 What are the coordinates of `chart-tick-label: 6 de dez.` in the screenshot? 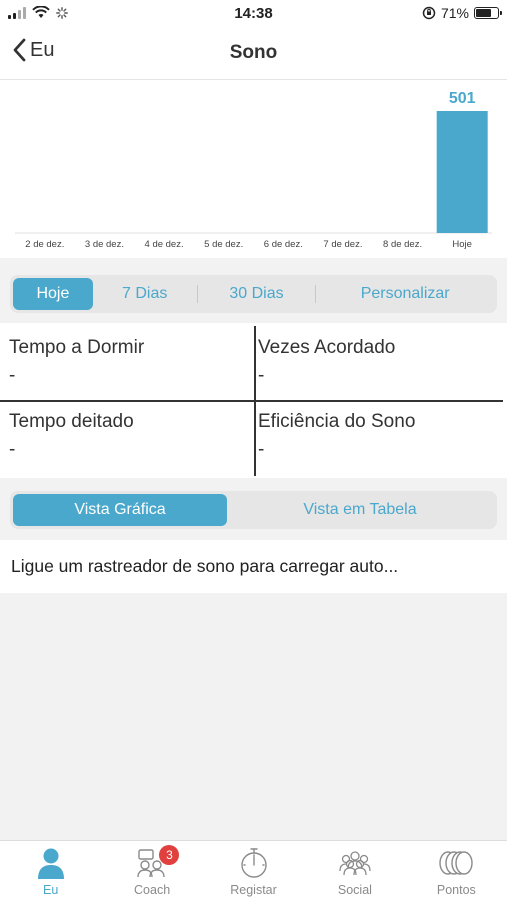 It's located at (283, 244).